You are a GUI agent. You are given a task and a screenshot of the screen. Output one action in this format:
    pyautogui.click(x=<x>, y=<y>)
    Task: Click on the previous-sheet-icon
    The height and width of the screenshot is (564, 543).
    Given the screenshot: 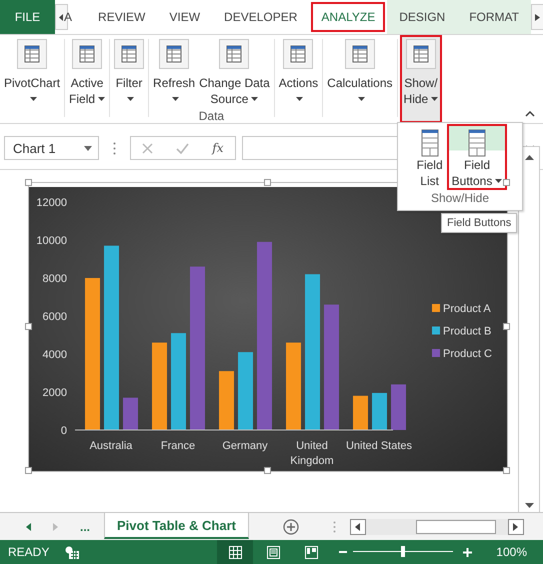 What is the action you would take?
    pyautogui.click(x=28, y=526)
    